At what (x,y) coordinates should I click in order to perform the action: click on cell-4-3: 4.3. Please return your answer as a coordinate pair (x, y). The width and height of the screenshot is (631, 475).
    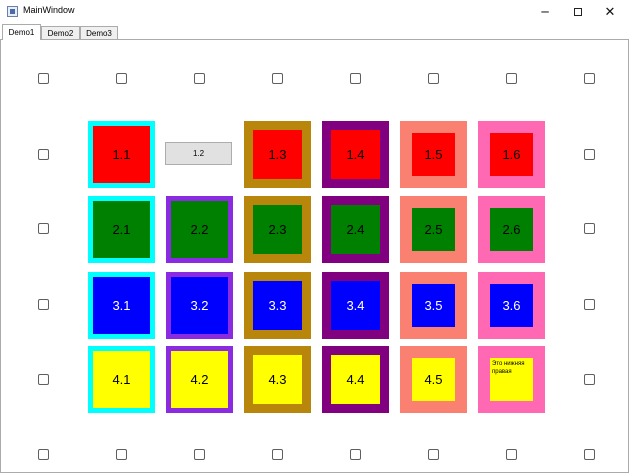
    Looking at the image, I should click on (277, 379).